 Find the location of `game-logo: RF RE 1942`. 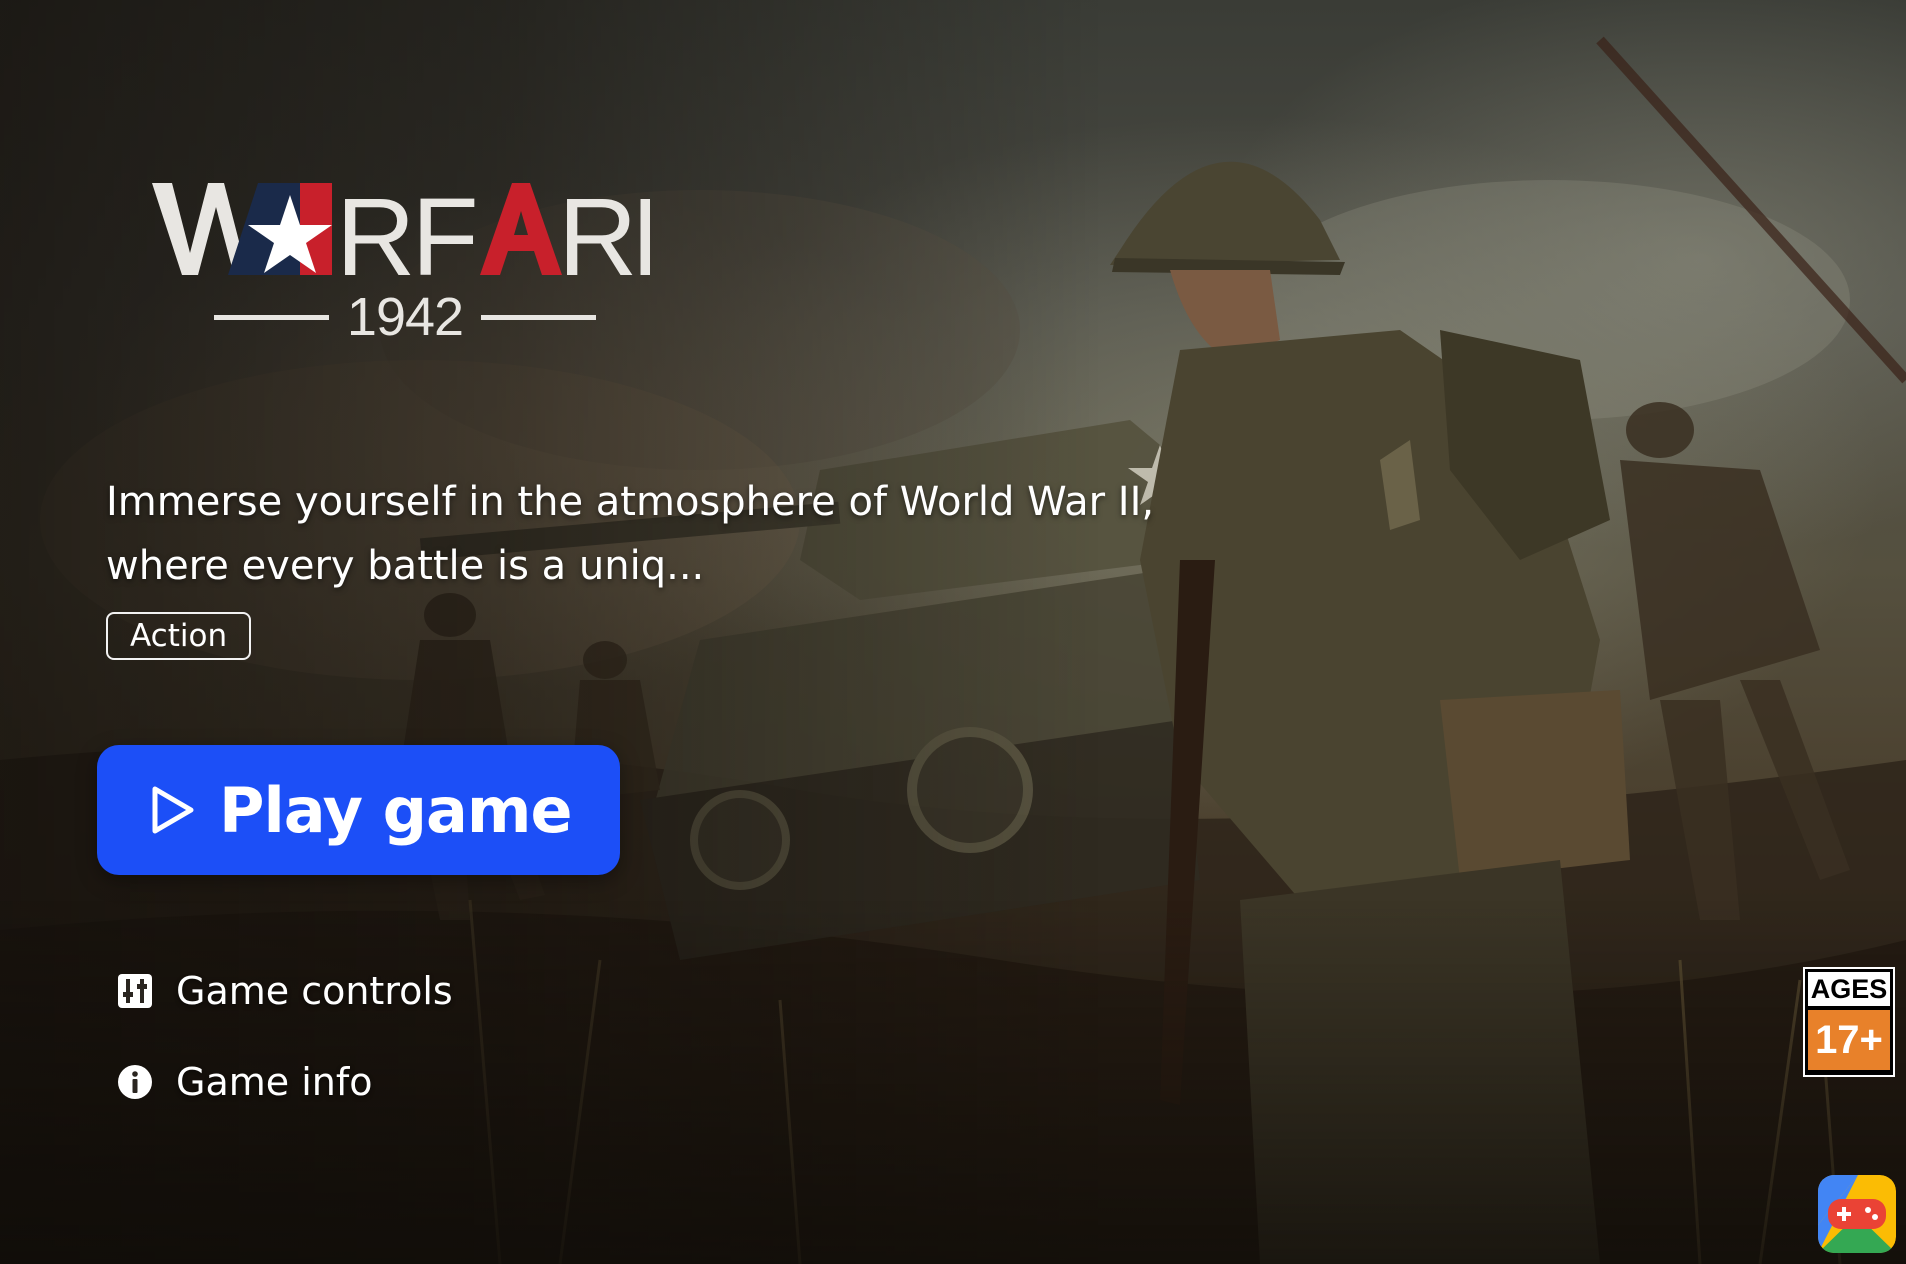

game-logo: RF RE 1942 is located at coordinates (400, 260).